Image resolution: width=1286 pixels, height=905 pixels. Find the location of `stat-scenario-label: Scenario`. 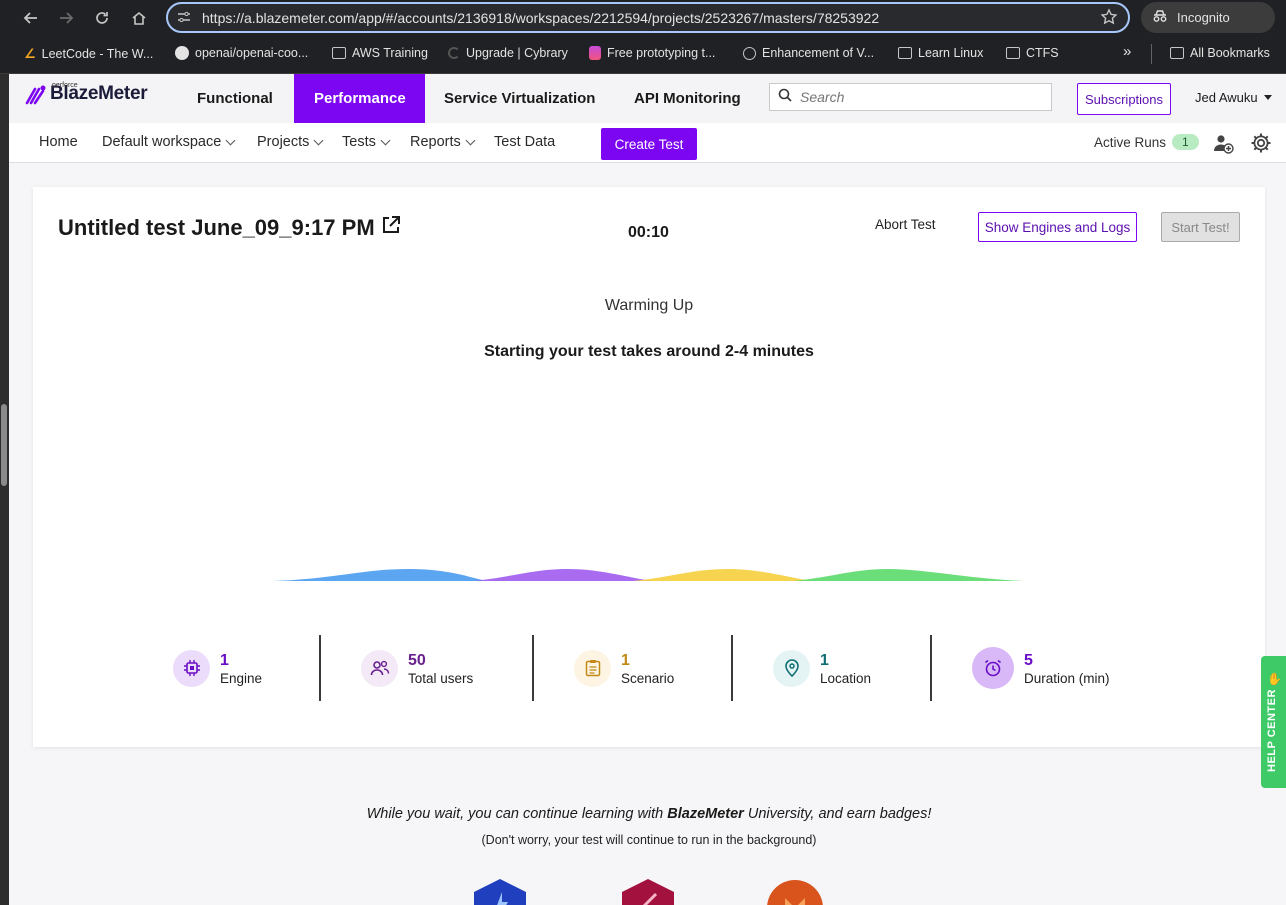

stat-scenario-label: Scenario is located at coordinates (648, 678).